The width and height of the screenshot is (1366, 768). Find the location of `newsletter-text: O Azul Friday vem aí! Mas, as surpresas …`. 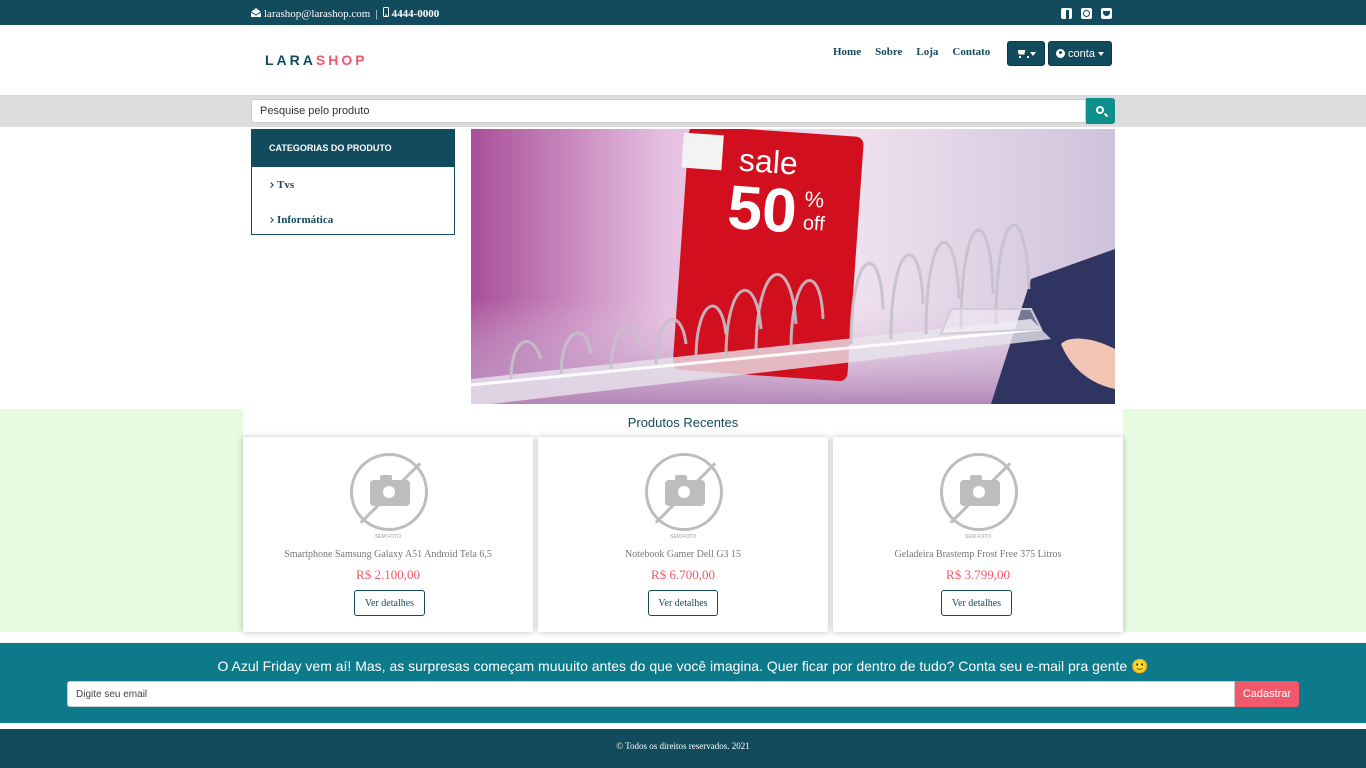

newsletter-text: O Azul Friday vem aí! Mas, as surpresas … is located at coordinates (683, 666).